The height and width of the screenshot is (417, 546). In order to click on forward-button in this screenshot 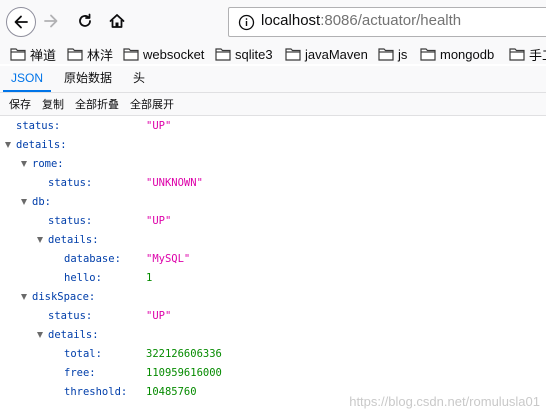, I will do `click(51, 21)`.